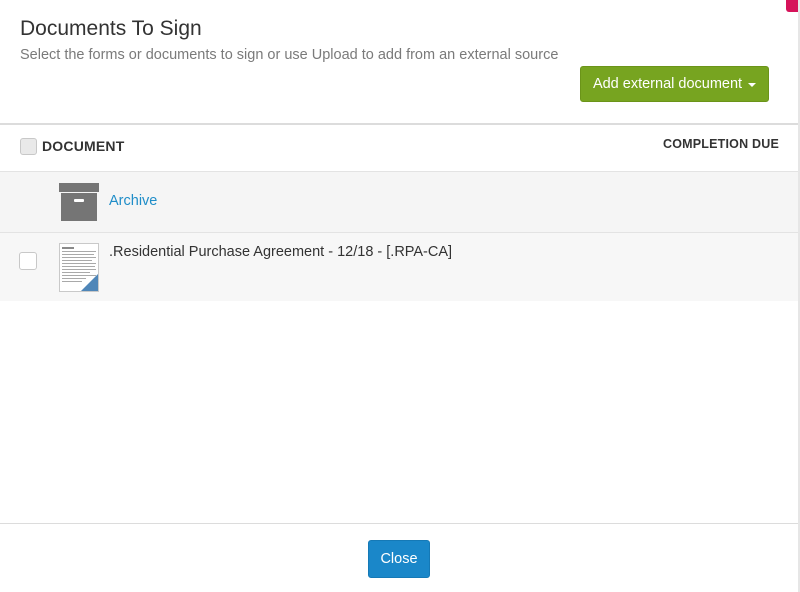  Describe the element at coordinates (721, 144) in the screenshot. I see `column-header-completion-due: COMPLETION DUE` at that location.